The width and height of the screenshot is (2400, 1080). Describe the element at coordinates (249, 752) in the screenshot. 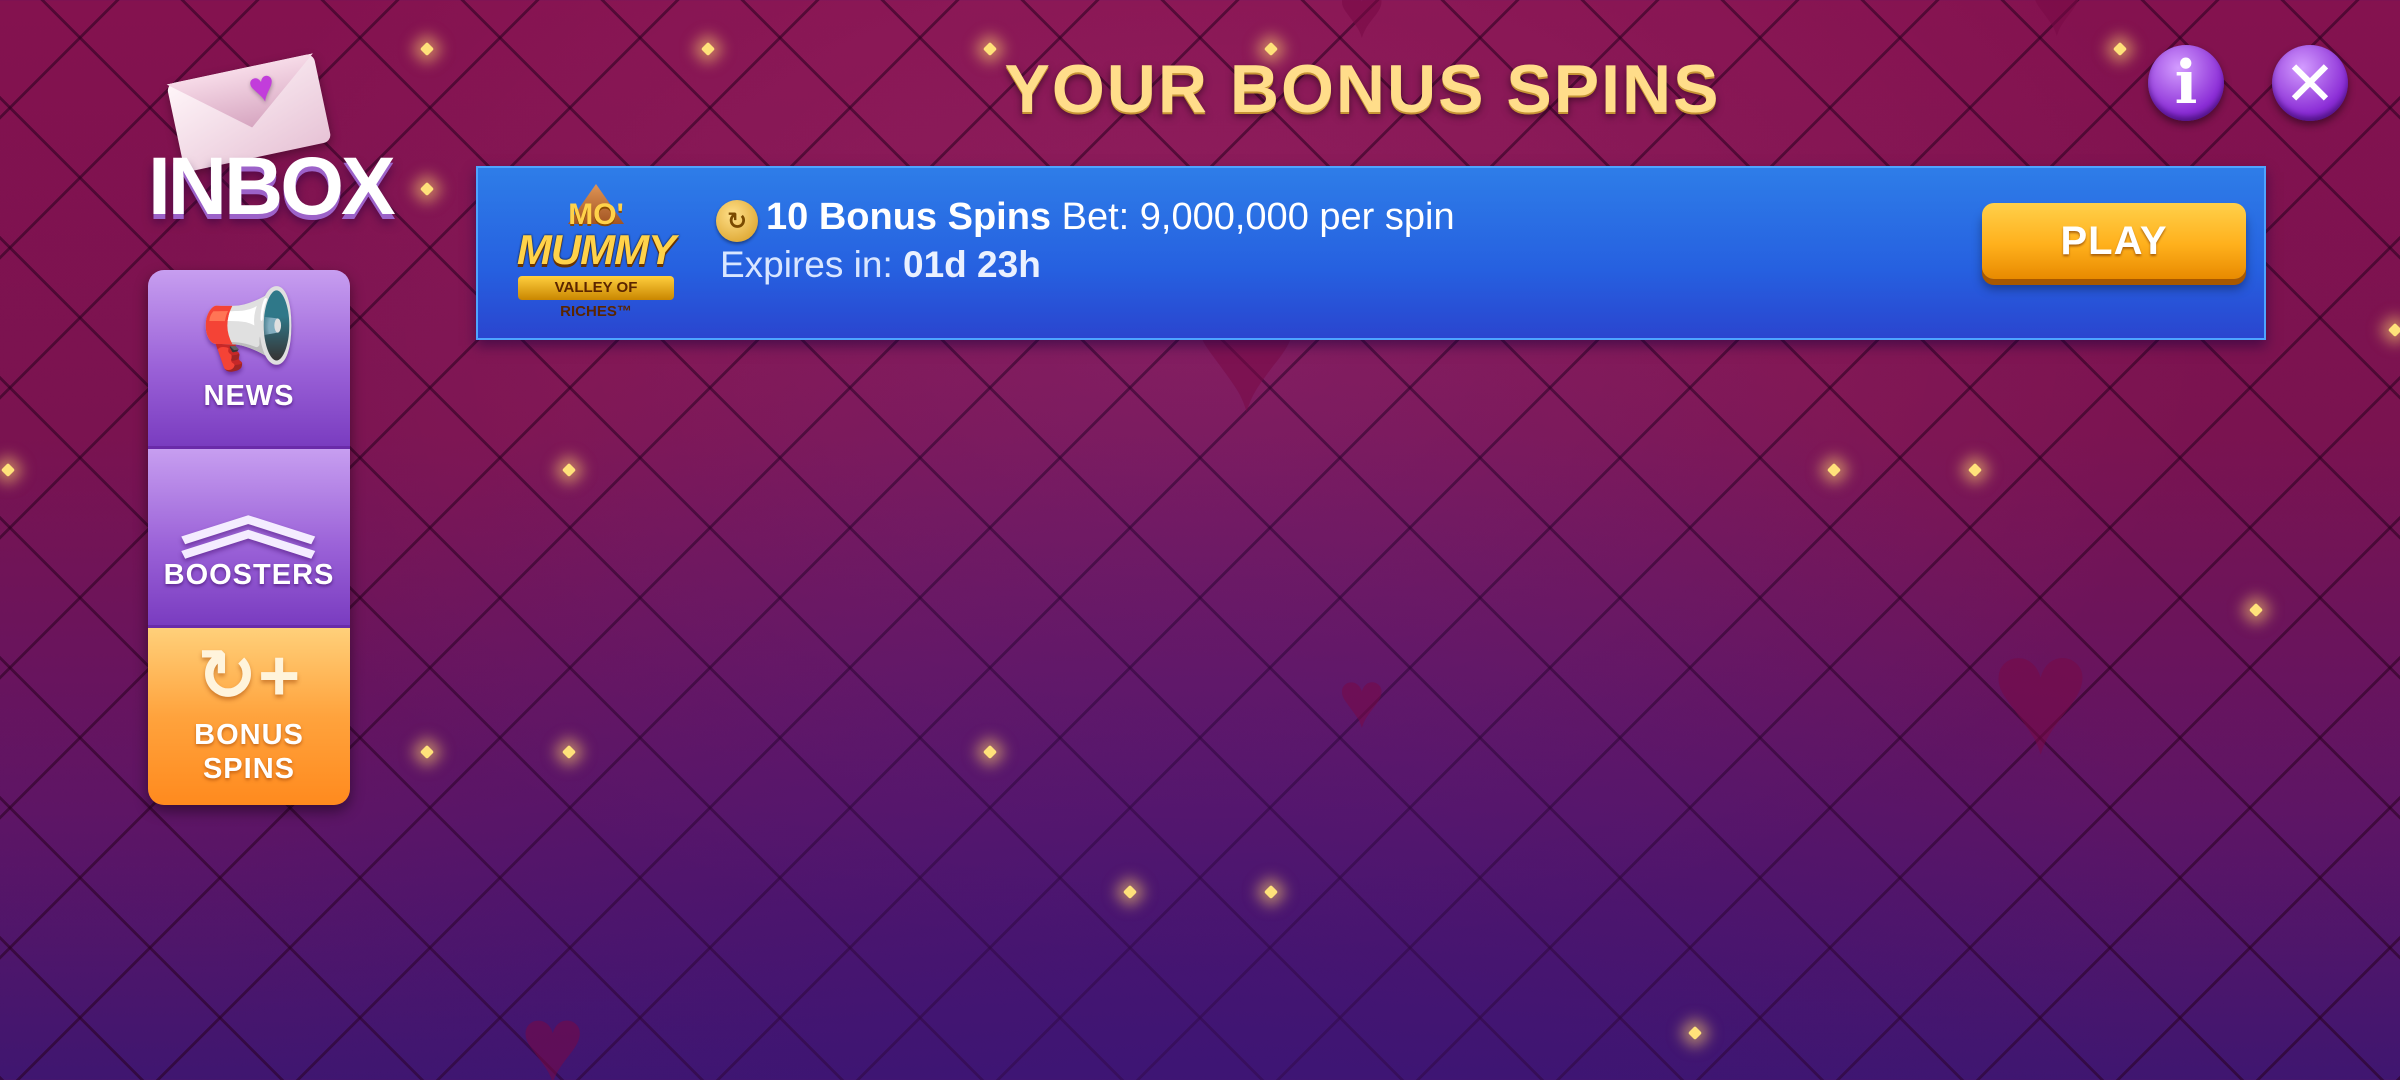

I see `sidebar-item-label: BONUS SPINS` at that location.